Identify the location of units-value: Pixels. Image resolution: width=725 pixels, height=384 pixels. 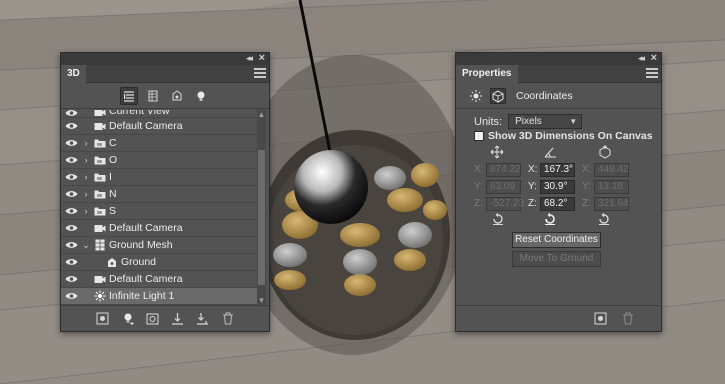
(528, 121).